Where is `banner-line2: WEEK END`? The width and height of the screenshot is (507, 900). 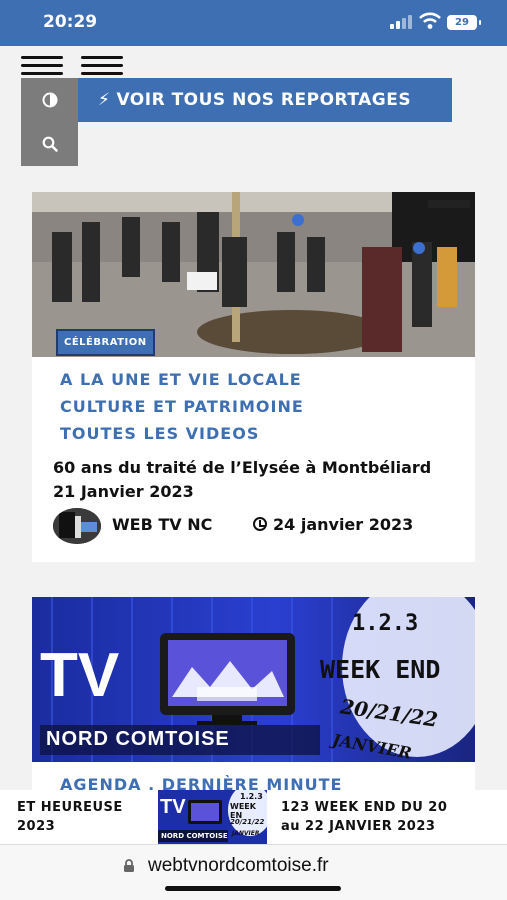 banner-line2: WEEK END is located at coordinates (380, 669).